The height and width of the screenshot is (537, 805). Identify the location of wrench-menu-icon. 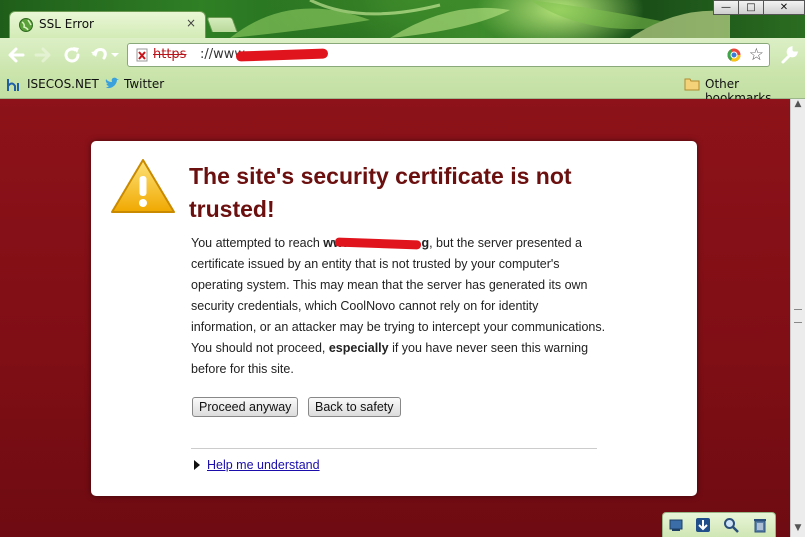
(789, 55).